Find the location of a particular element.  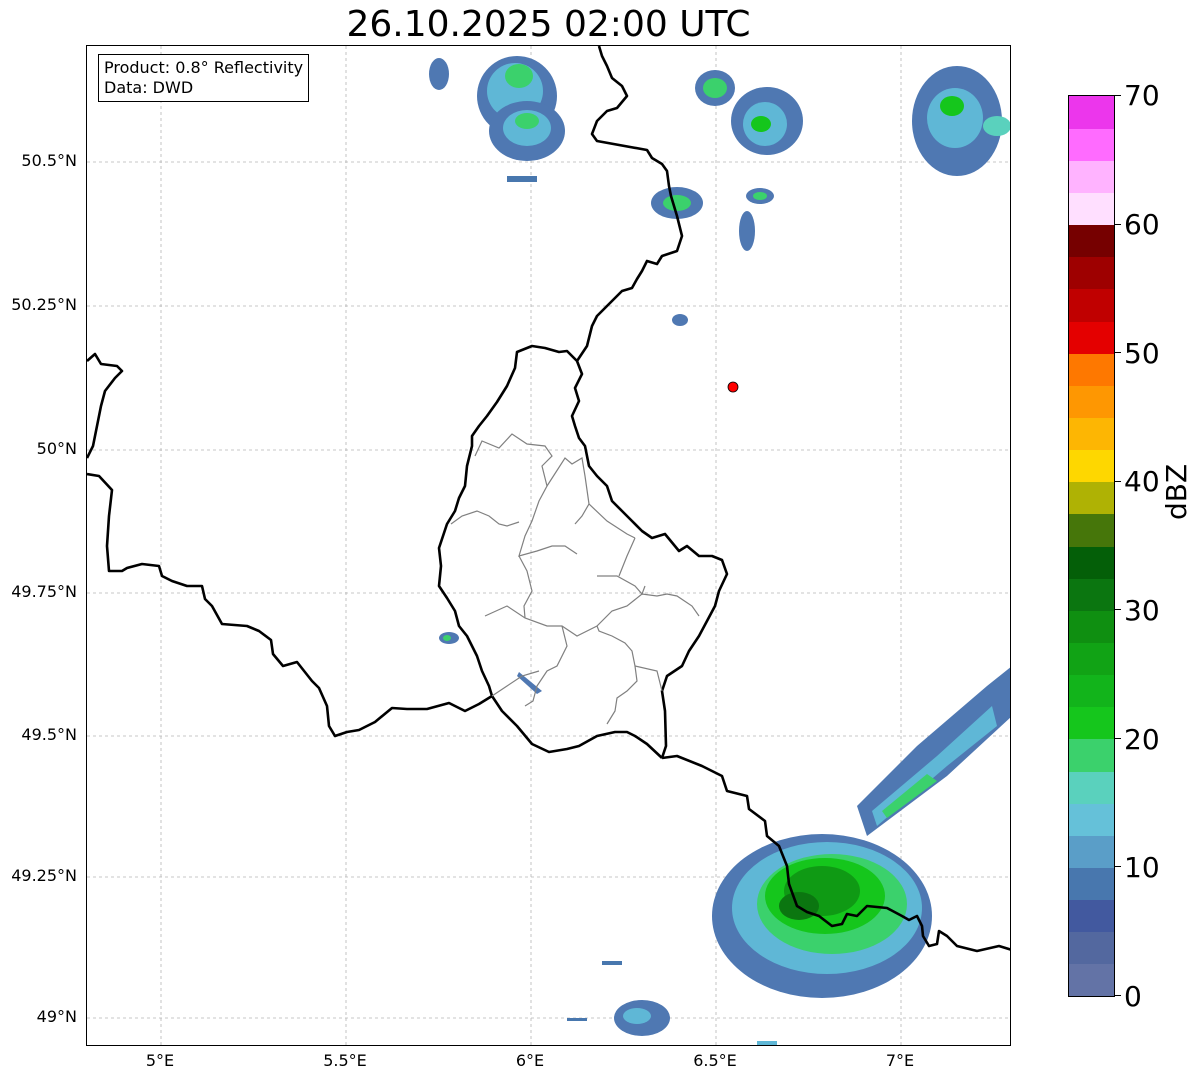

lat-tick-label: 49°N is located at coordinates (56, 1016).